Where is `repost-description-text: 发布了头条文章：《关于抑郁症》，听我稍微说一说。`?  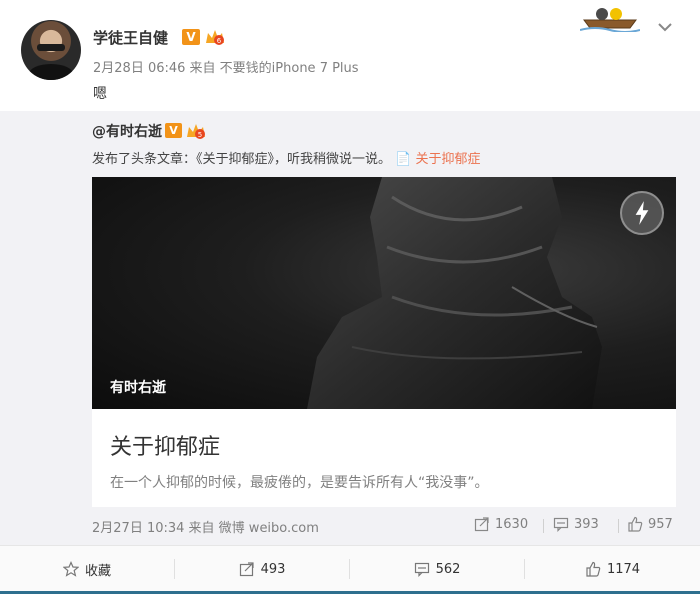 repost-description-text: 发布了头条文章：《关于抑郁症》，听我稍微说一说。 is located at coordinates (242, 159).